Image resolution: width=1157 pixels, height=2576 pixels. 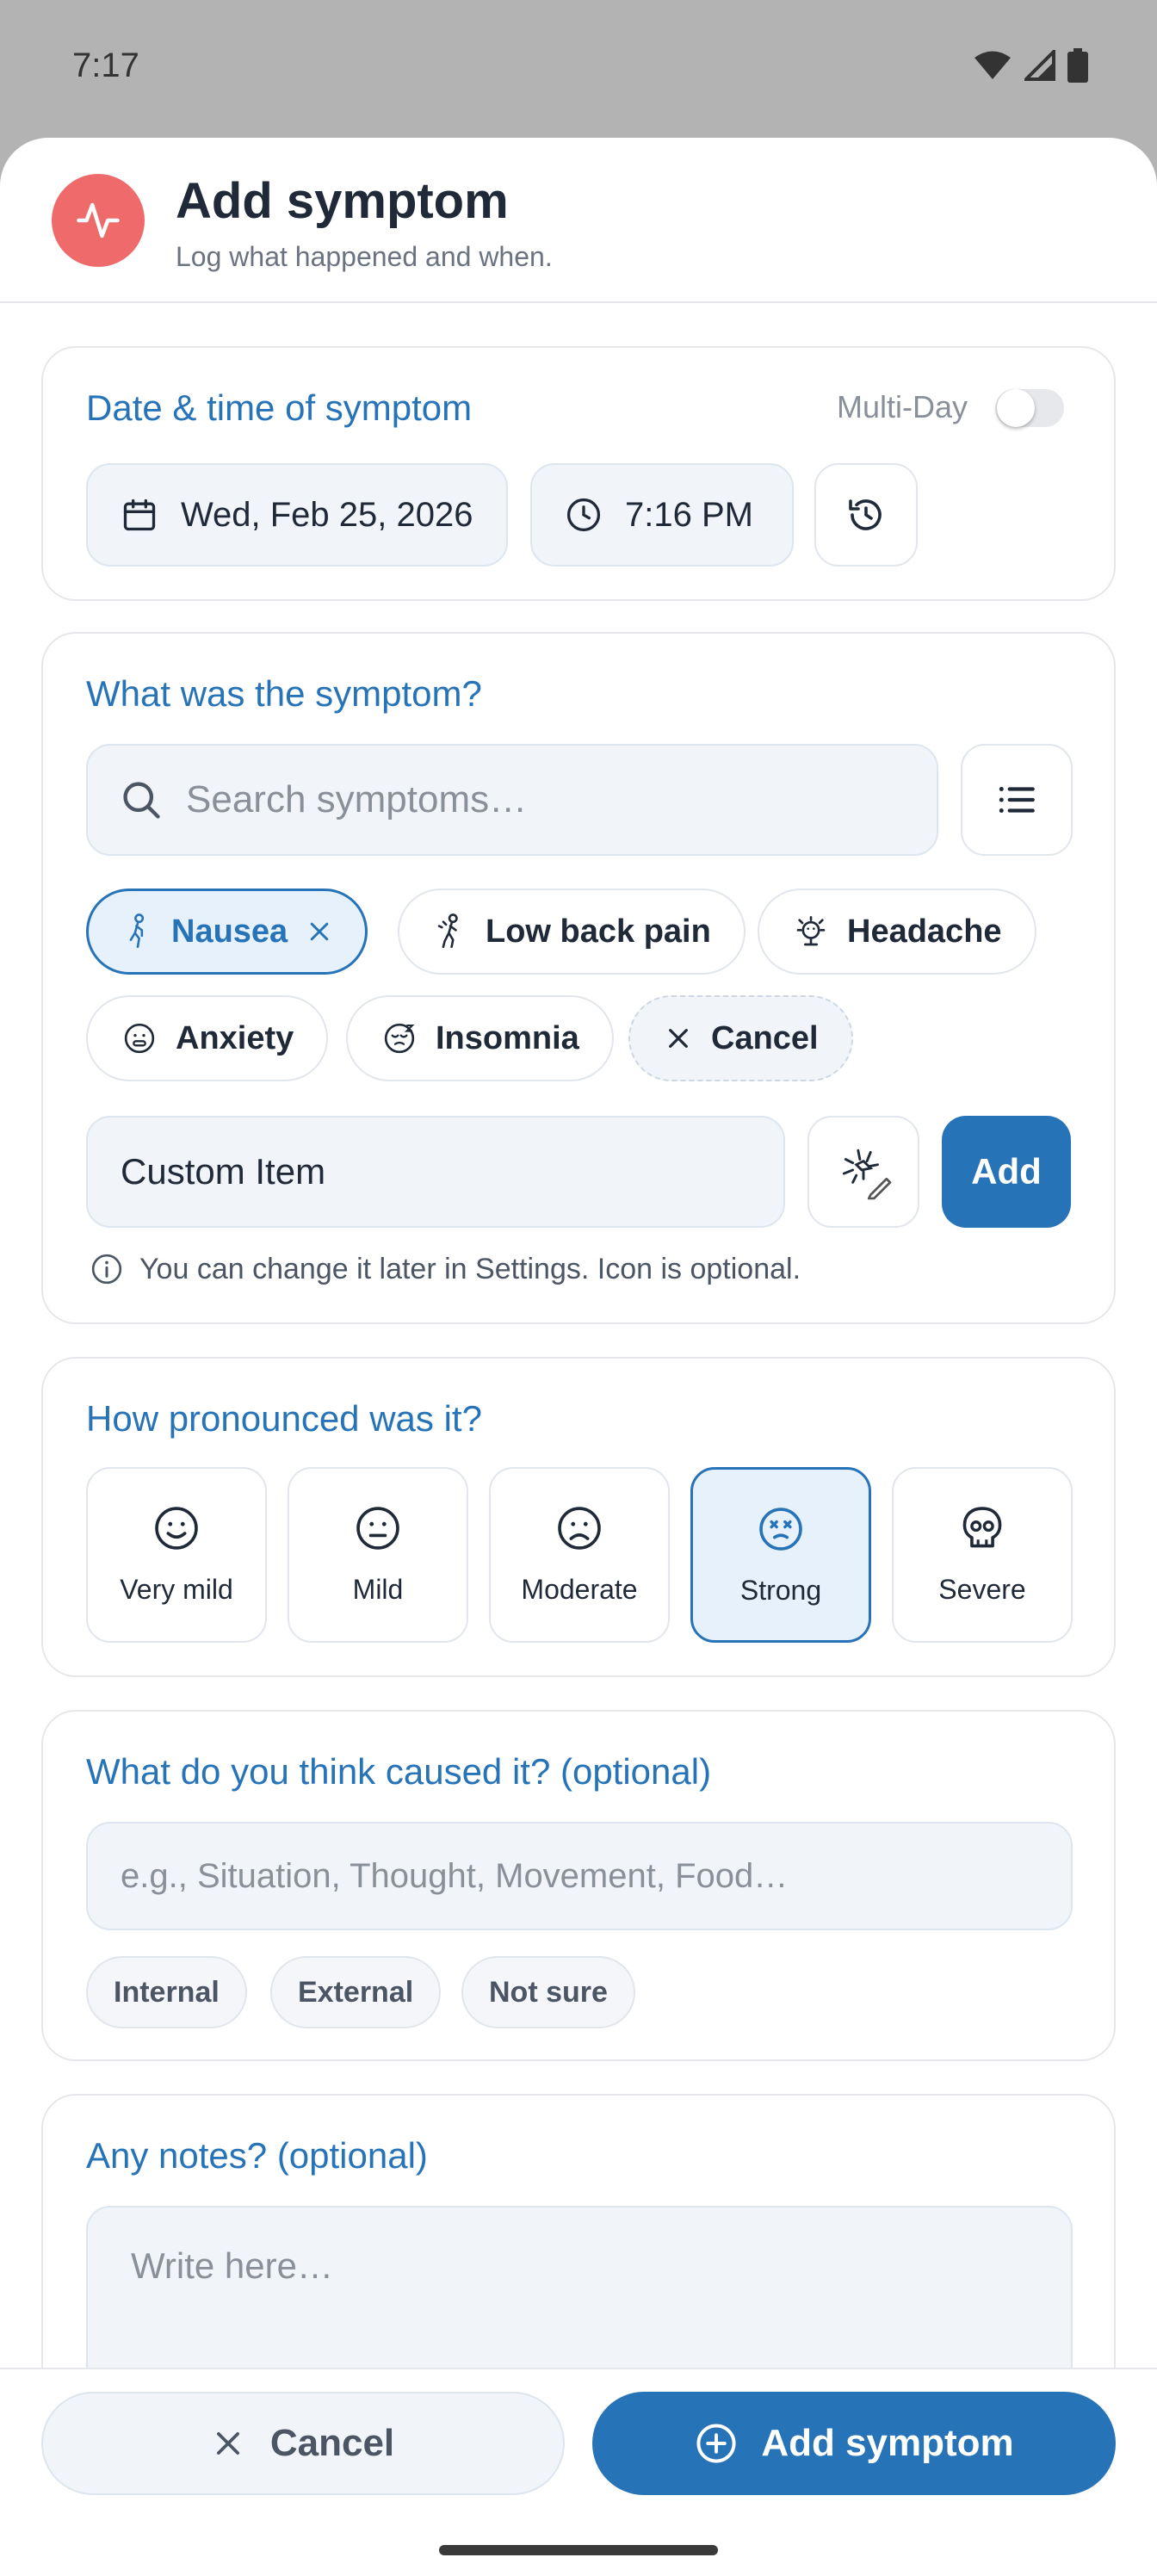 I want to click on sheet-header: Add symptom Log what happened and when., so click(x=579, y=221).